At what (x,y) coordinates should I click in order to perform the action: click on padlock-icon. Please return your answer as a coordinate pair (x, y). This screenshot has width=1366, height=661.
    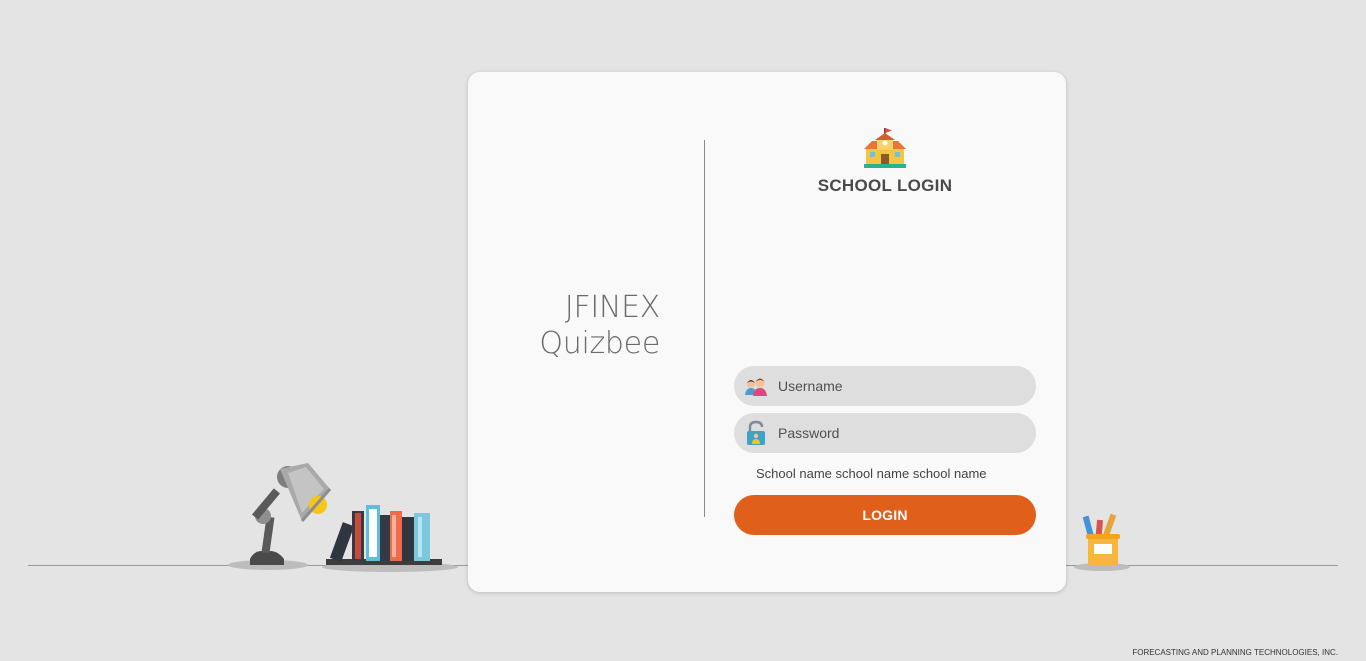
    Looking at the image, I should click on (756, 432).